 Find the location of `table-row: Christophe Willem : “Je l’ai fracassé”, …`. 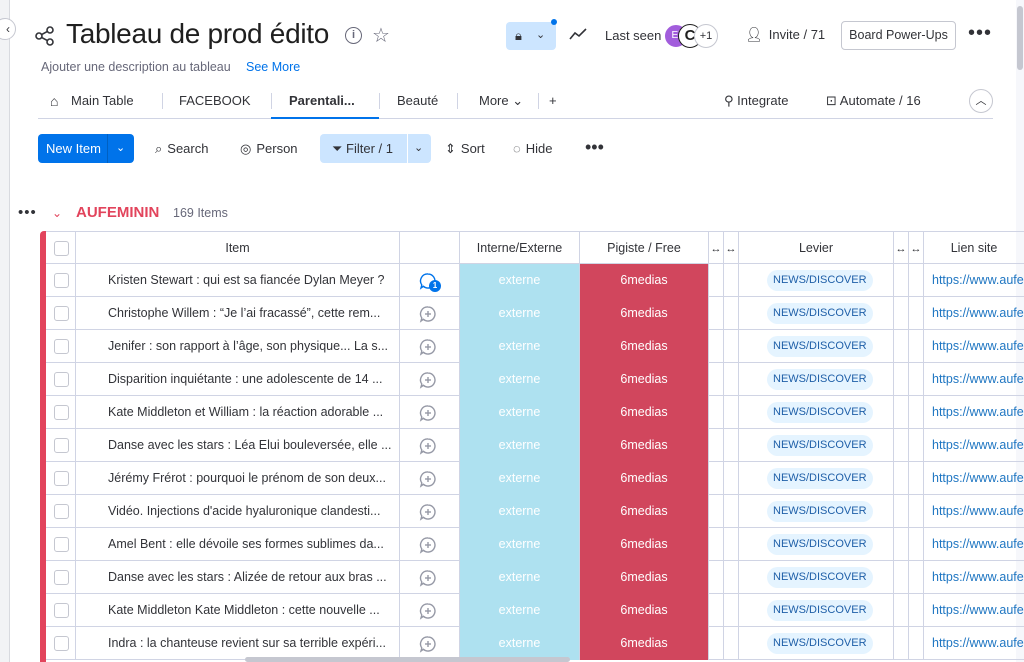

table-row: Christophe Willem : “Je l’ai fracassé”, … is located at coordinates (535, 313).